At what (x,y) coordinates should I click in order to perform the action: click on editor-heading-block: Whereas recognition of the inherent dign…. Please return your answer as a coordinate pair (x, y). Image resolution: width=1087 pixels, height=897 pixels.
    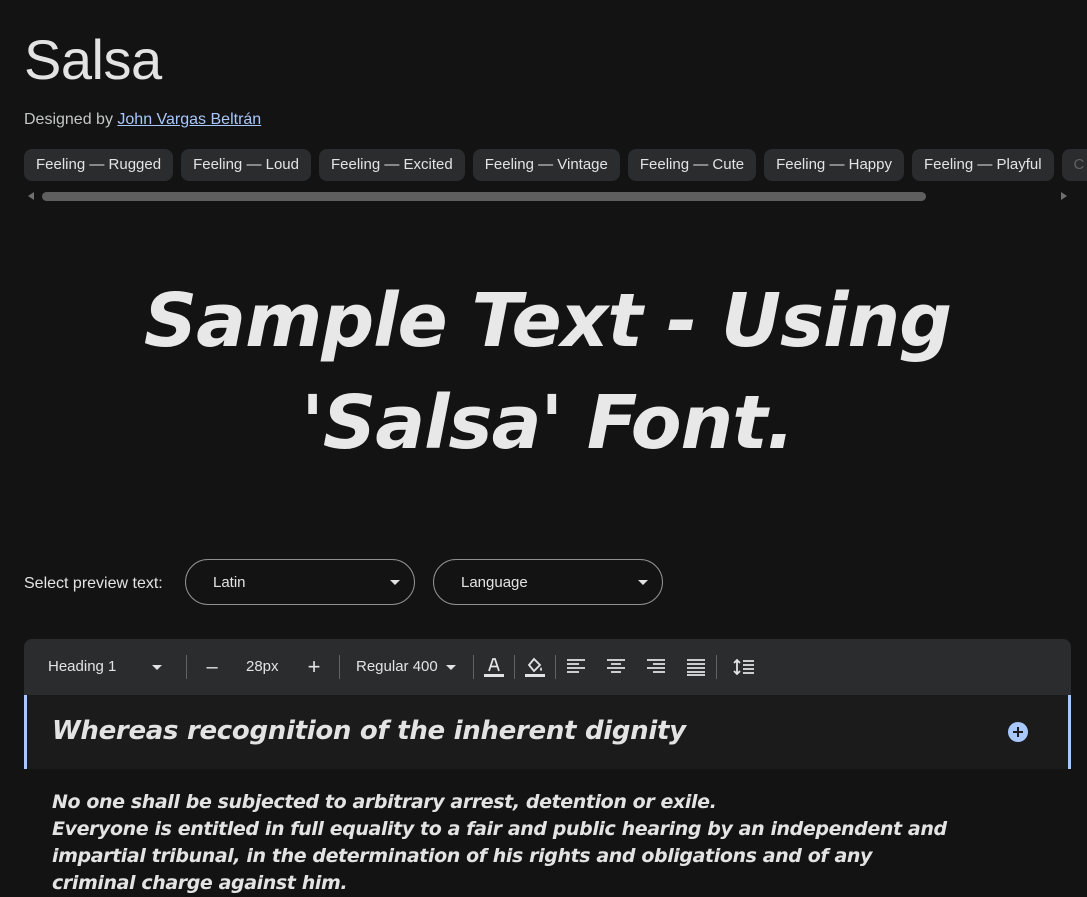
    Looking at the image, I should click on (547, 732).